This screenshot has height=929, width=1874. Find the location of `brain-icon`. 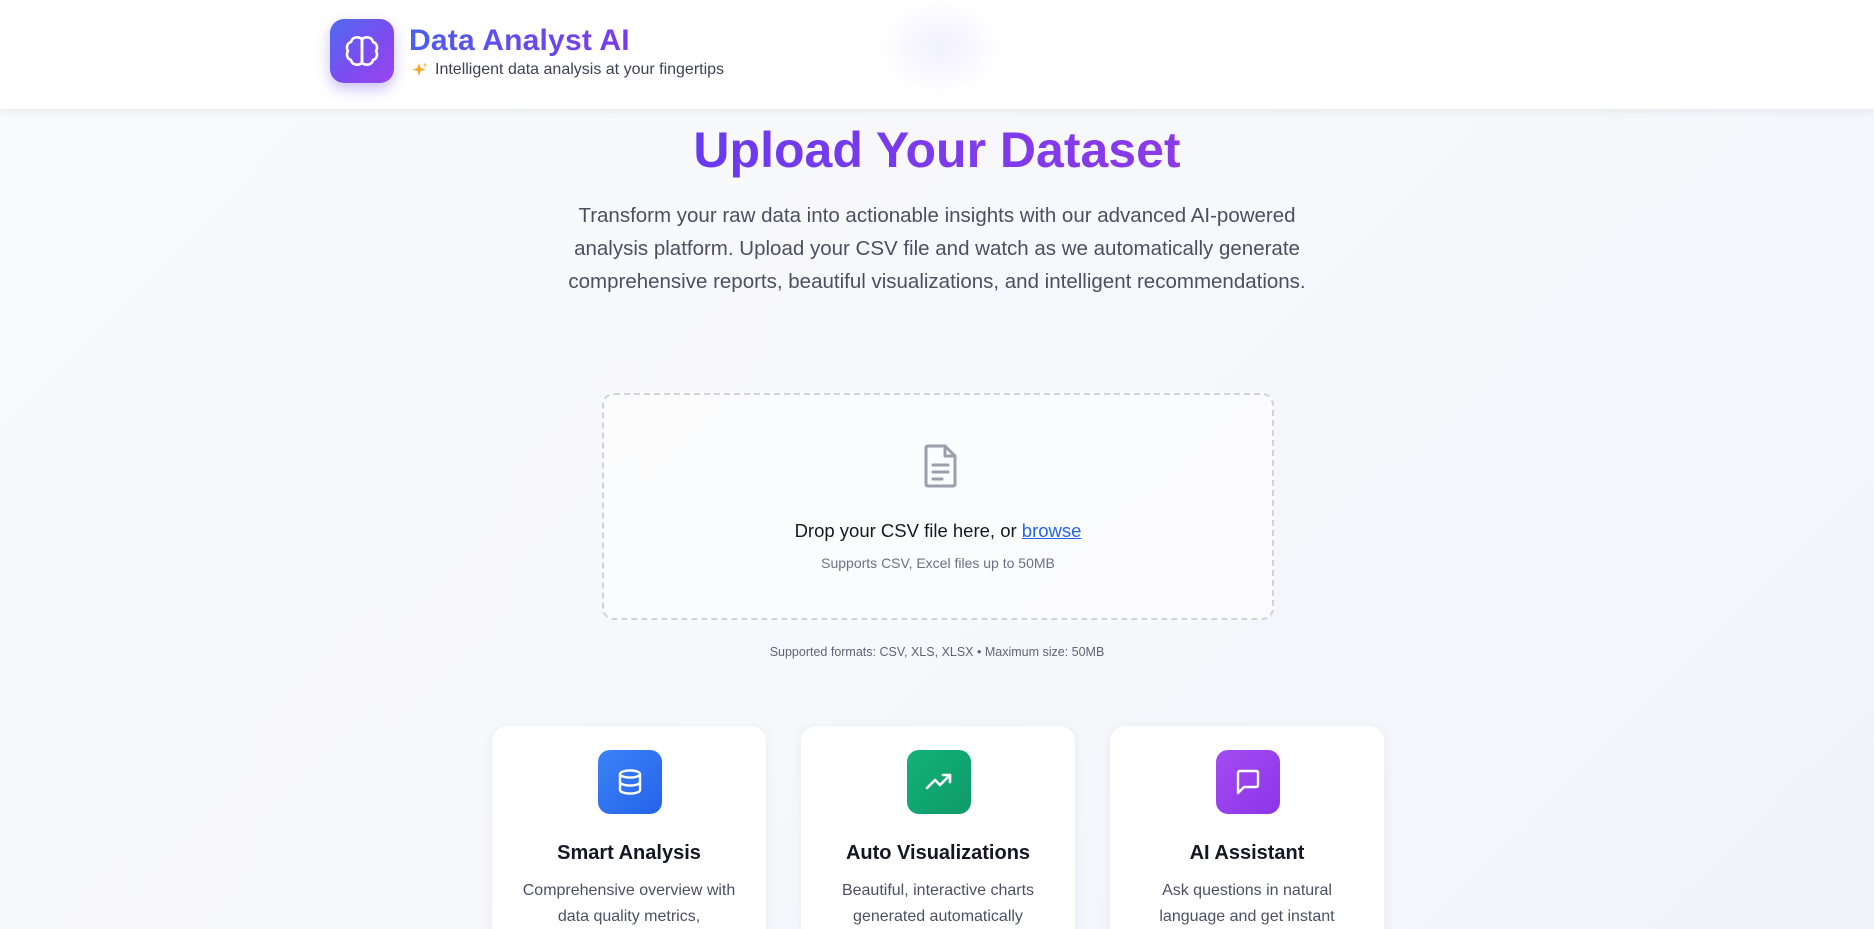

brain-icon is located at coordinates (362, 51).